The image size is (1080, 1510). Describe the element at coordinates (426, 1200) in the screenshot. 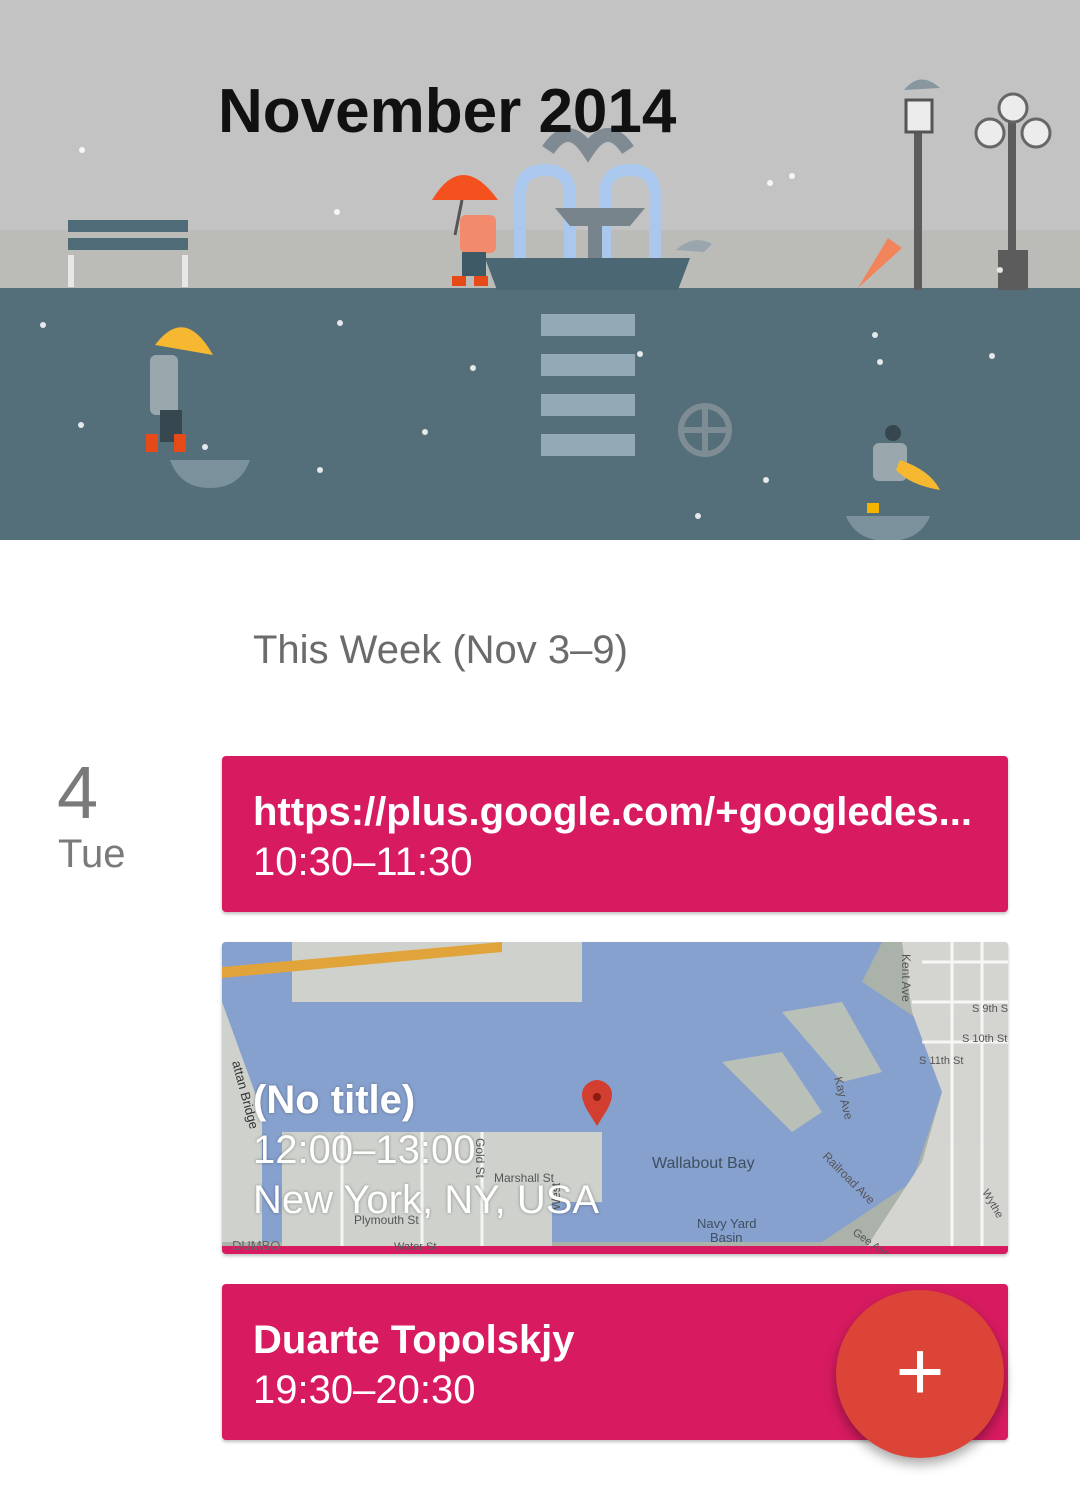

I see `event-location: New York, NY, USA` at that location.